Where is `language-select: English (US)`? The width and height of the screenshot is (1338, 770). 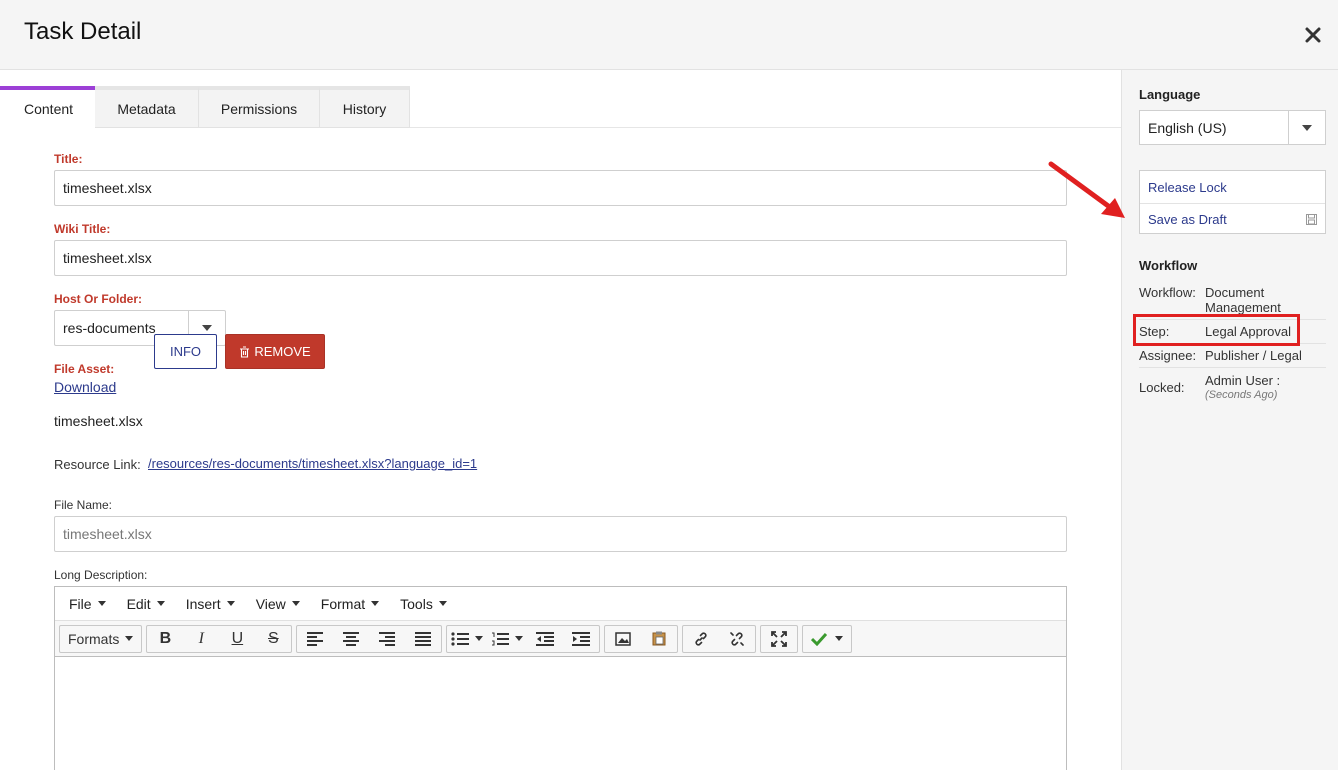 language-select: English (US) is located at coordinates (1232, 127).